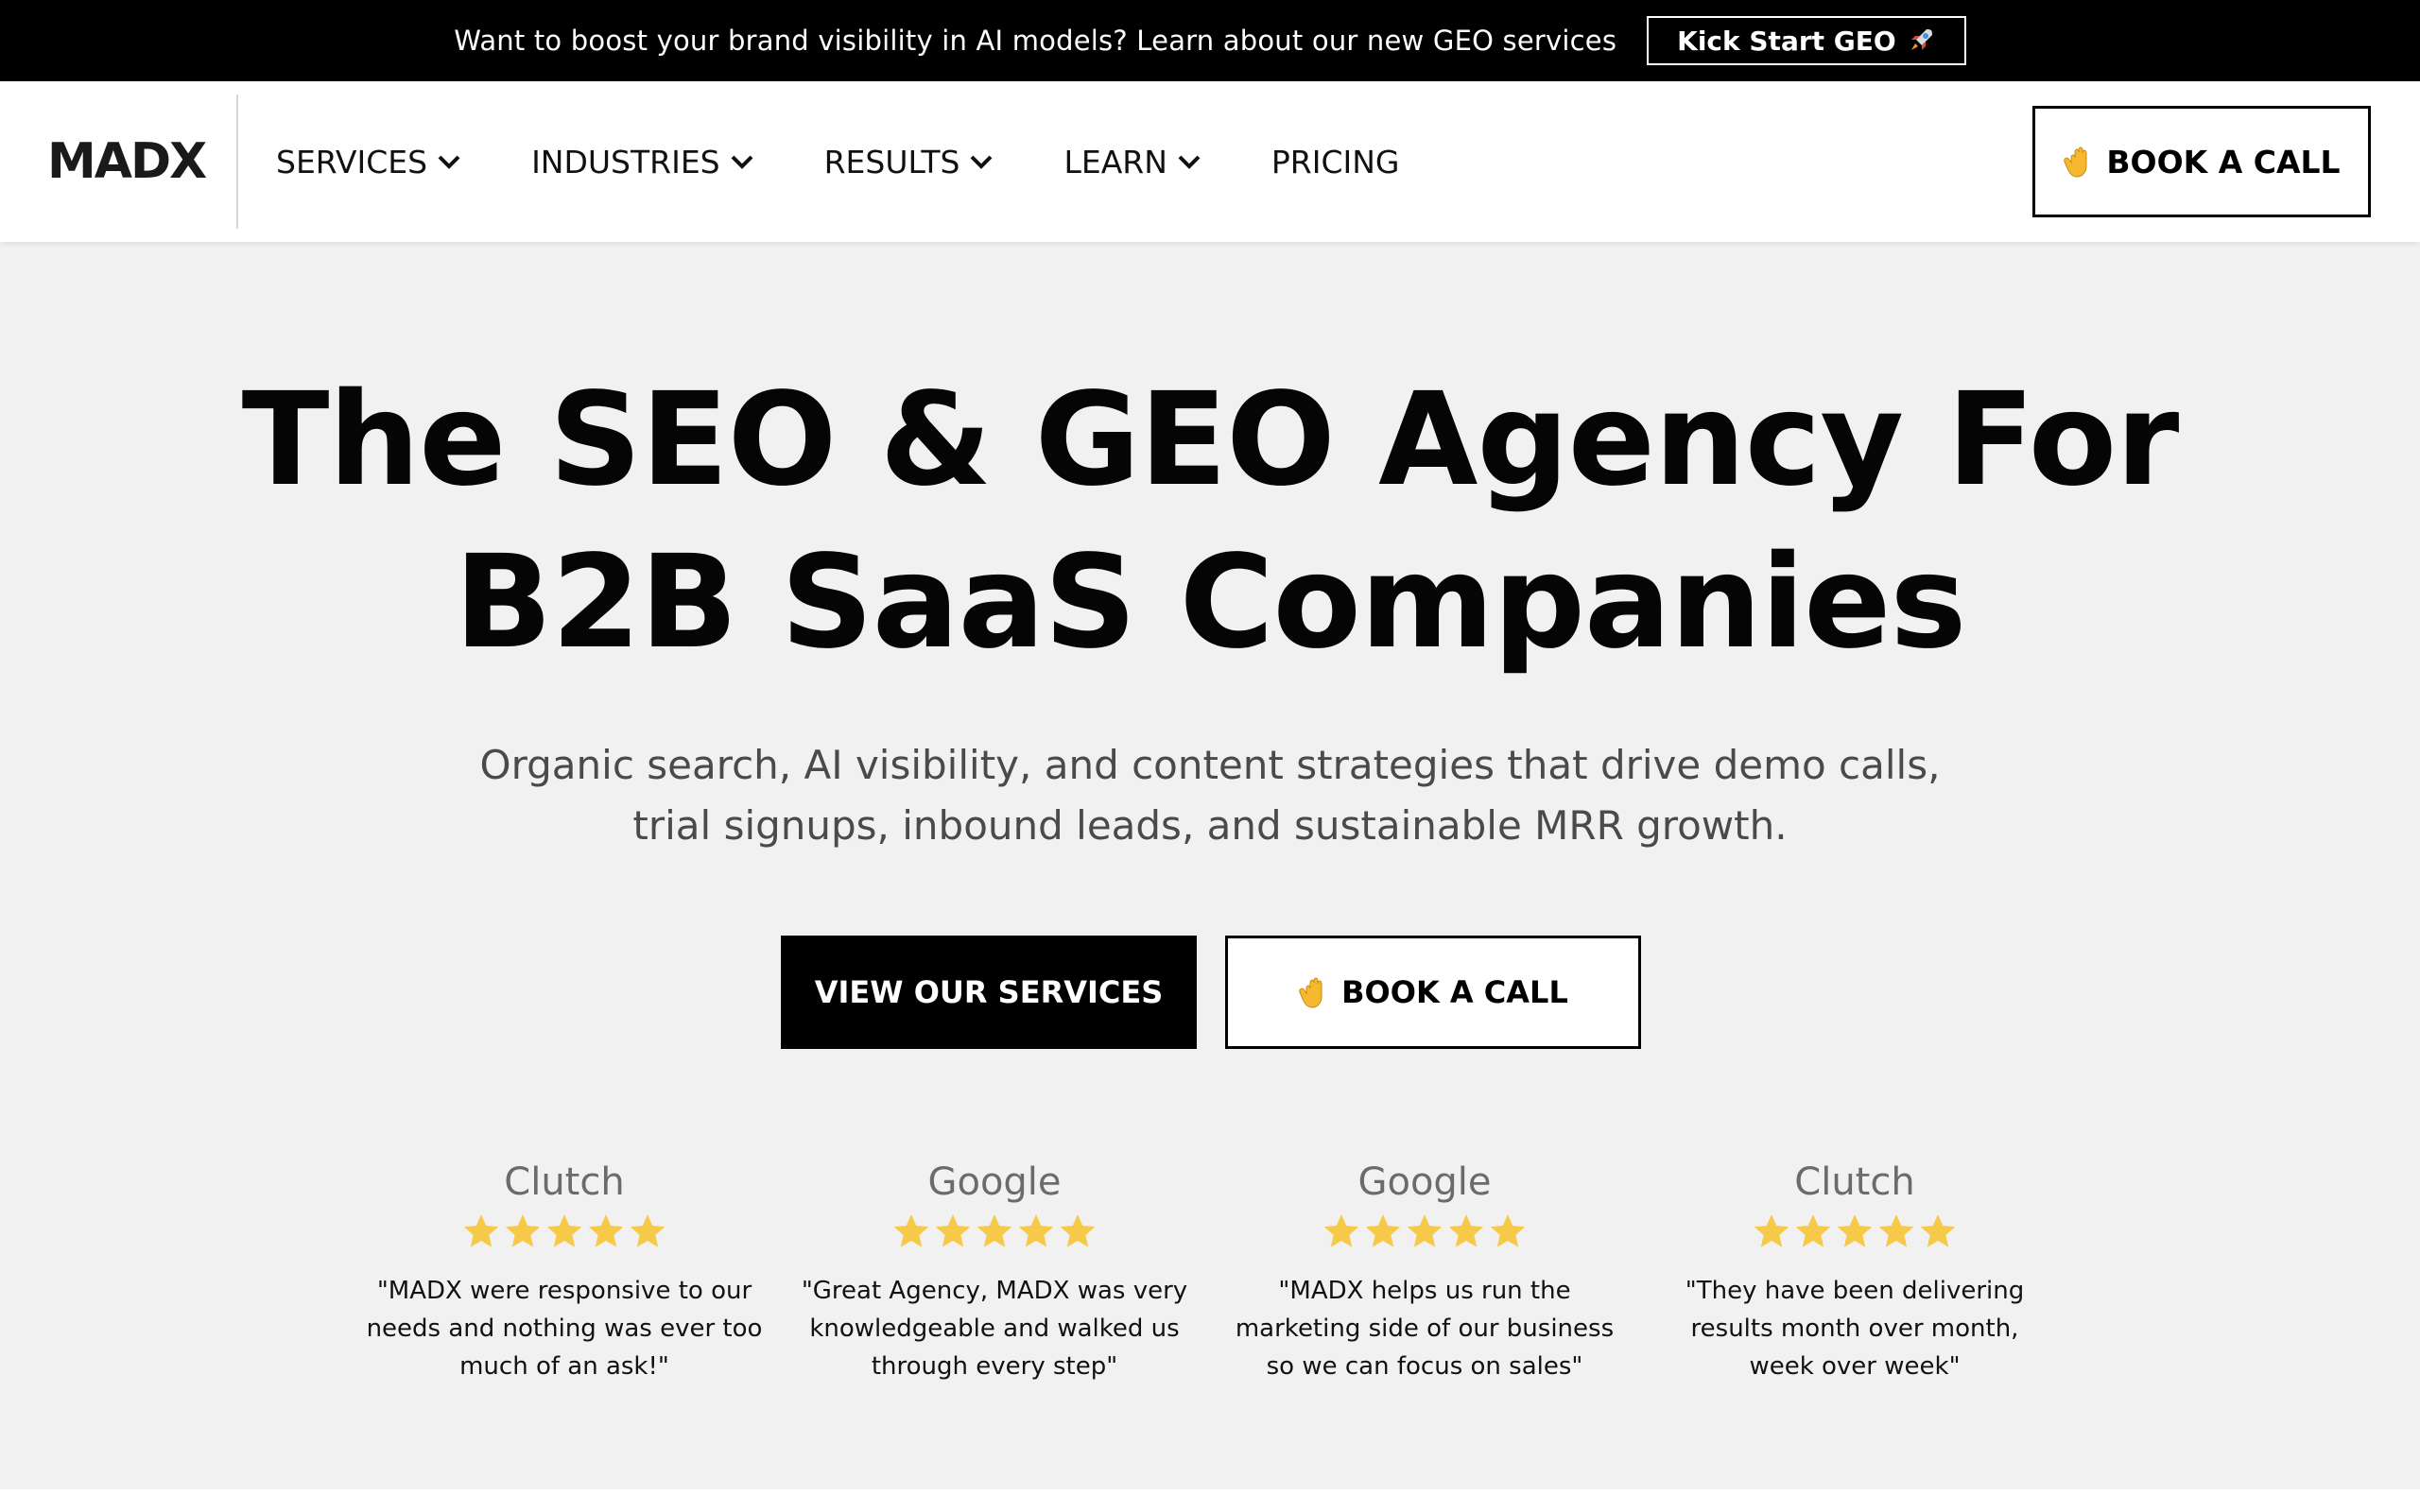  I want to click on hero-title-line1: The SEO & GEO Agency For, so click(1210, 440).